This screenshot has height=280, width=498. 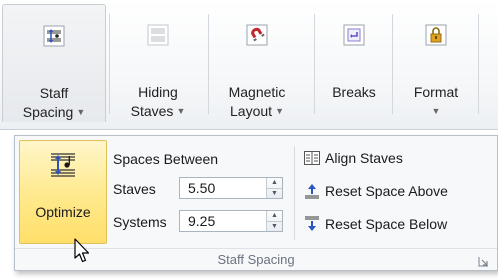 I want to click on breaks-label: Breaks, so click(x=354, y=92).